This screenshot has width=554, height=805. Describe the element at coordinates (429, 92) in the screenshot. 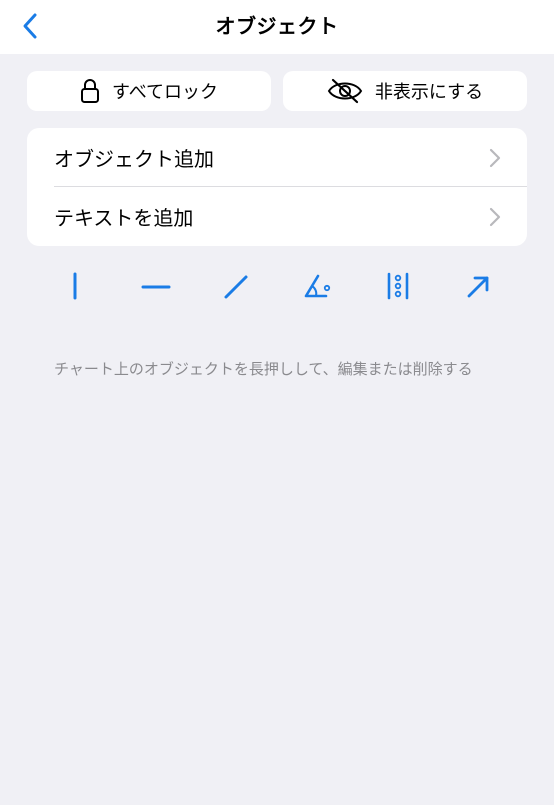

I see `hide-label: 非表示にする` at that location.